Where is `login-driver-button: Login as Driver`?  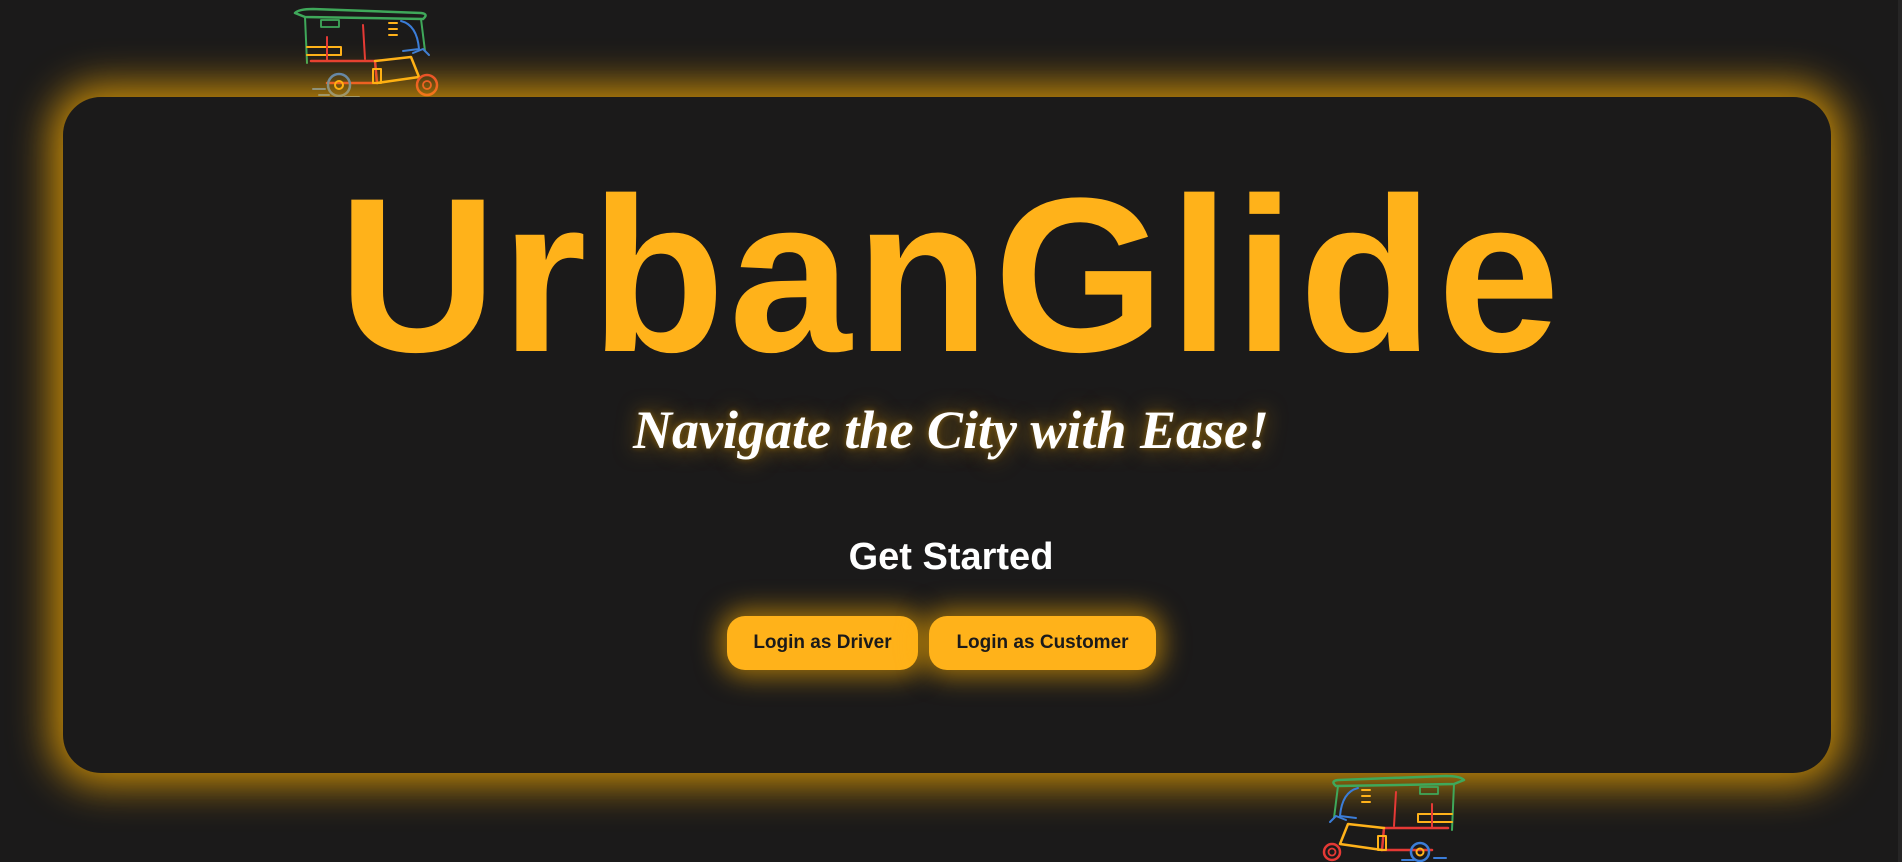
login-driver-button: Login as Driver is located at coordinates (822, 643).